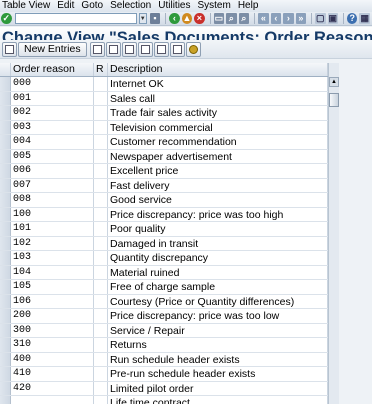  Describe the element at coordinates (52, 113) in the screenshot. I see `order-reason-cell: 002` at that location.